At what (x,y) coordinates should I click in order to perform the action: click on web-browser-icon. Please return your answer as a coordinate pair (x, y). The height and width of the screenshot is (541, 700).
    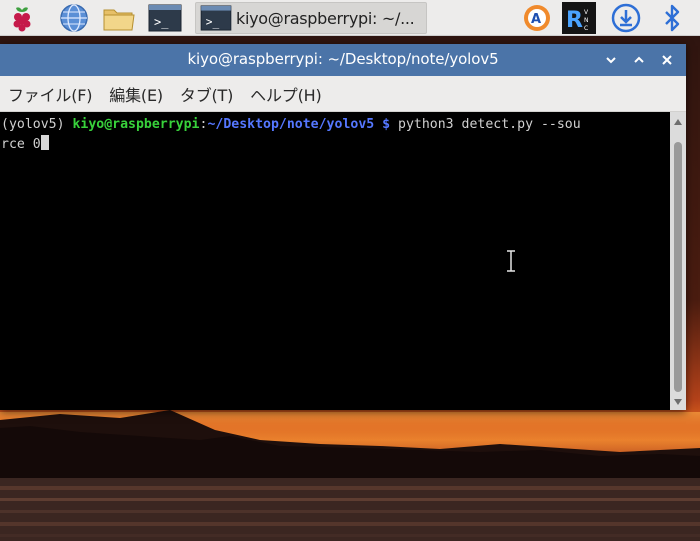
    Looking at the image, I should click on (74, 18).